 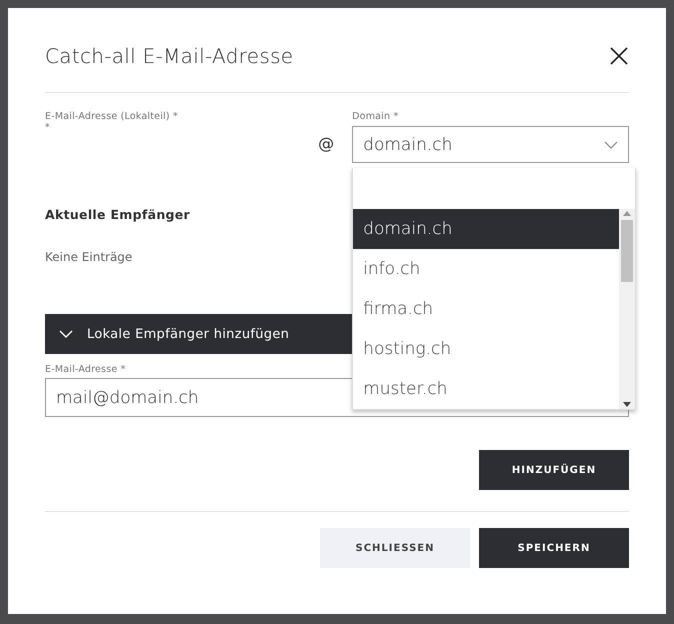 I want to click on add-button: HINZUFÜGEN, so click(x=554, y=470).